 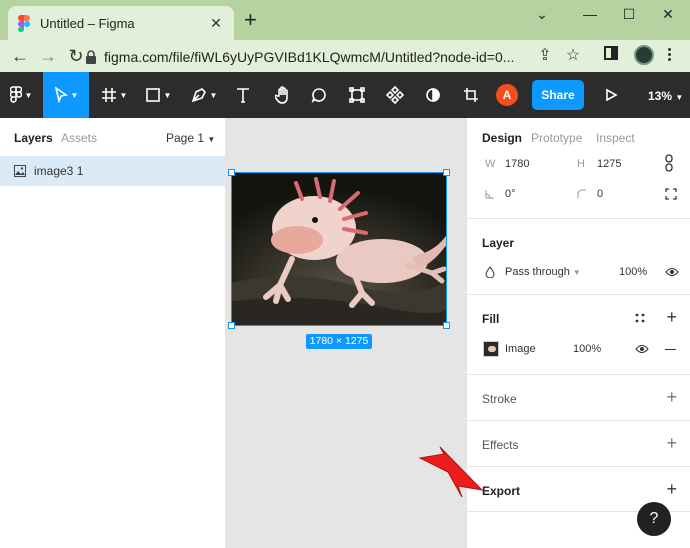 What do you see at coordinates (573, 56) in the screenshot?
I see `bookmark-star-icon: ☆` at bounding box center [573, 56].